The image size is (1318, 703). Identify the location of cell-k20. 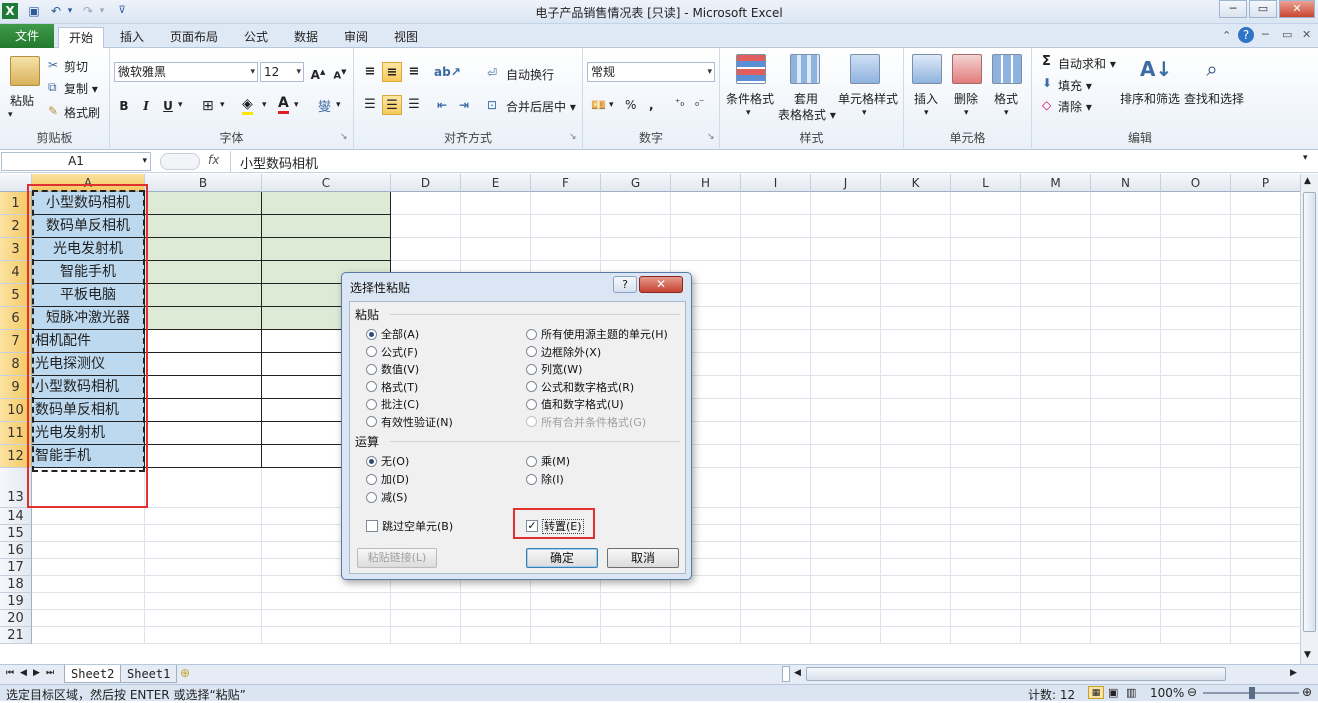
(916, 618).